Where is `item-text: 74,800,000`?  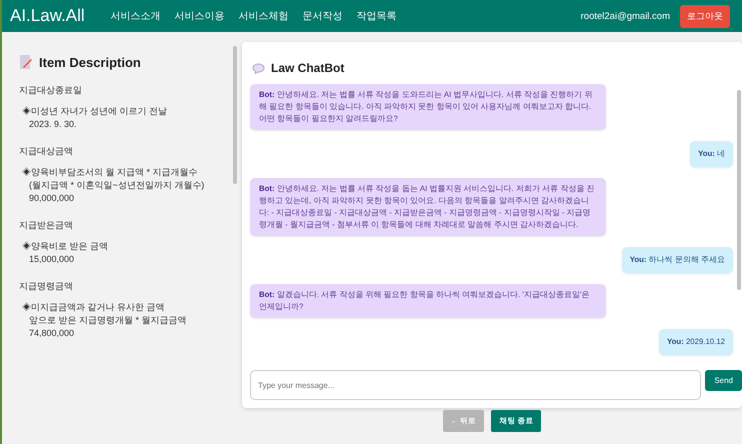 item-text: 74,800,000 is located at coordinates (52, 333).